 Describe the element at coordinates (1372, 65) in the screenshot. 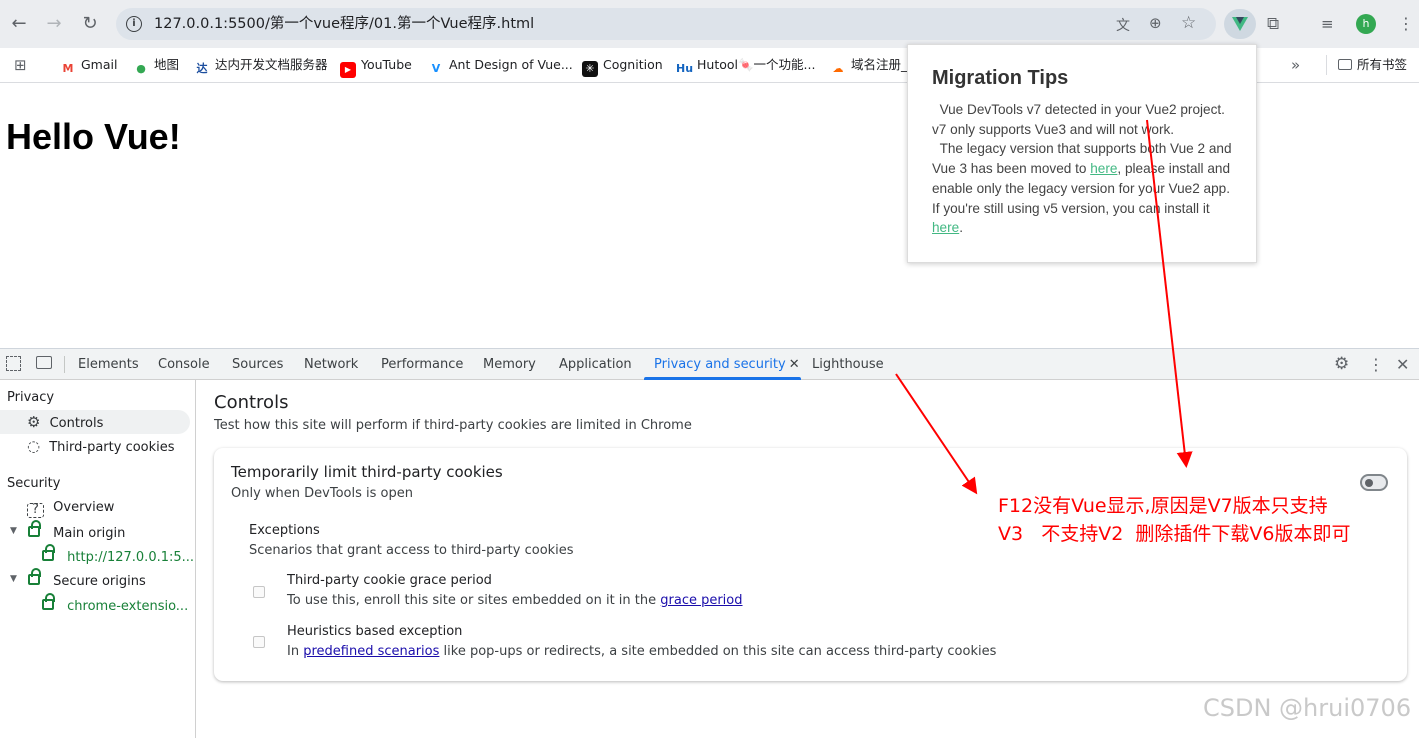

I see `all-bookmarks-folder: 所有书签` at that location.